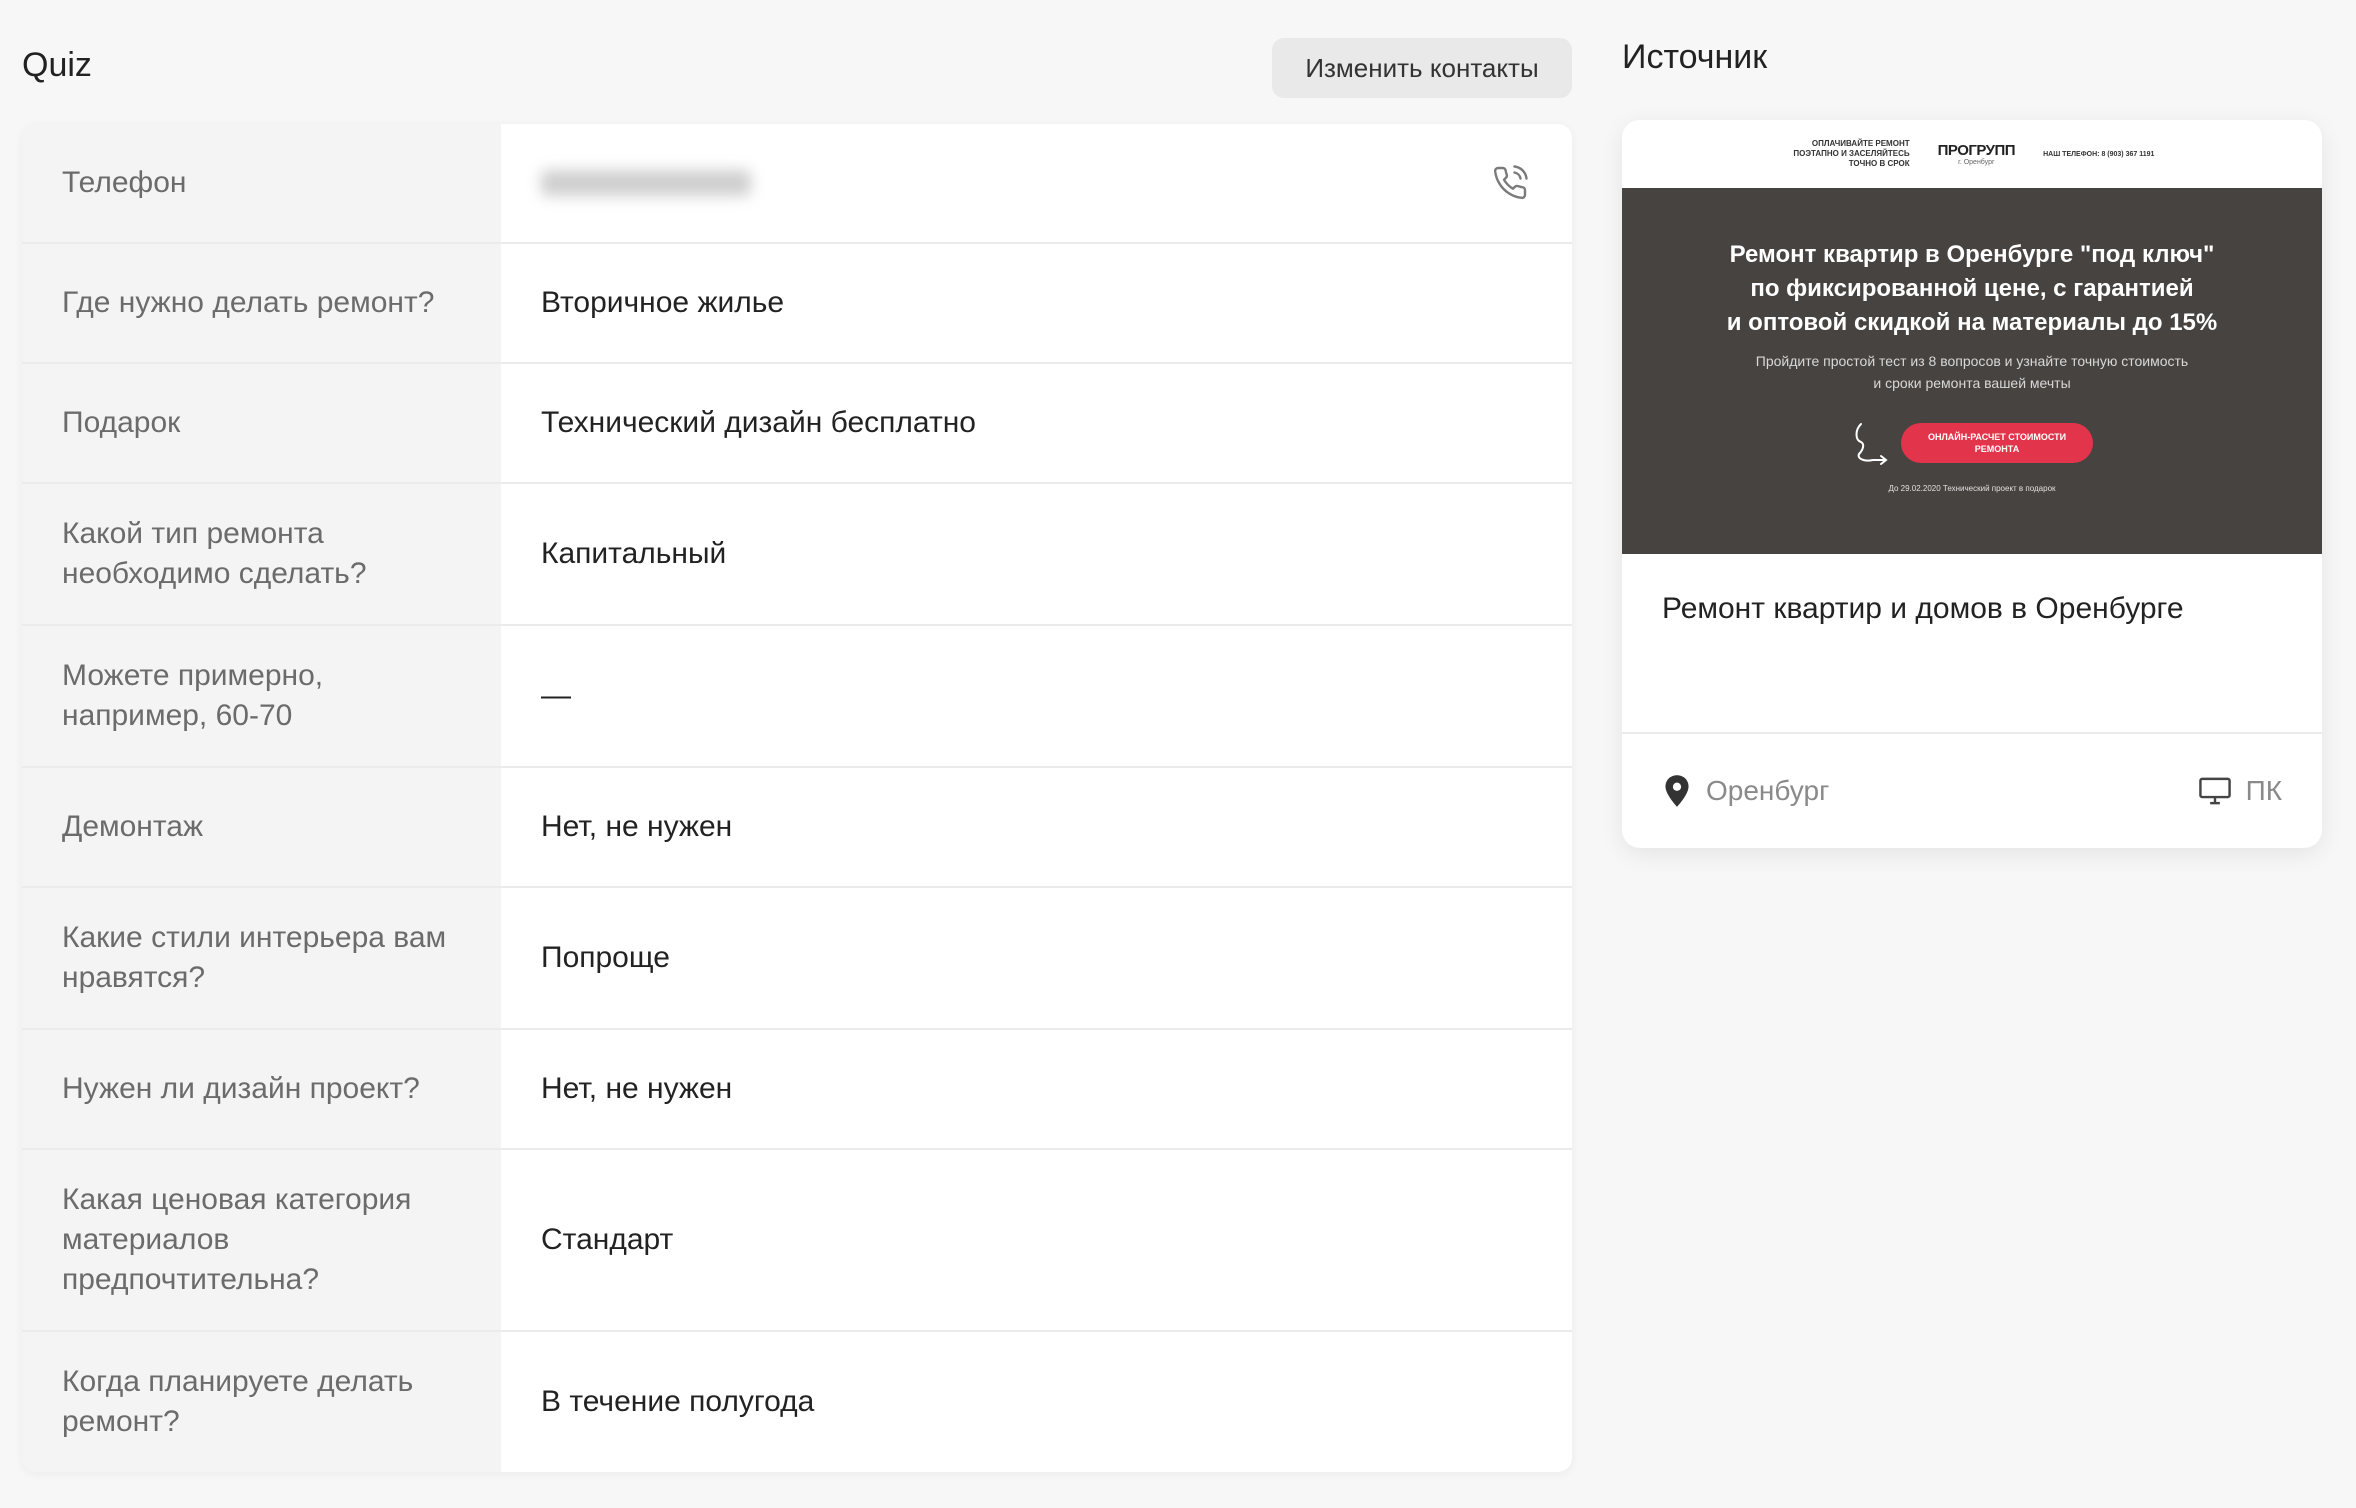  What do you see at coordinates (797, 304) in the screenshot?
I see `table-row: Где нужно делать ремонт? Вторичное жилье` at bounding box center [797, 304].